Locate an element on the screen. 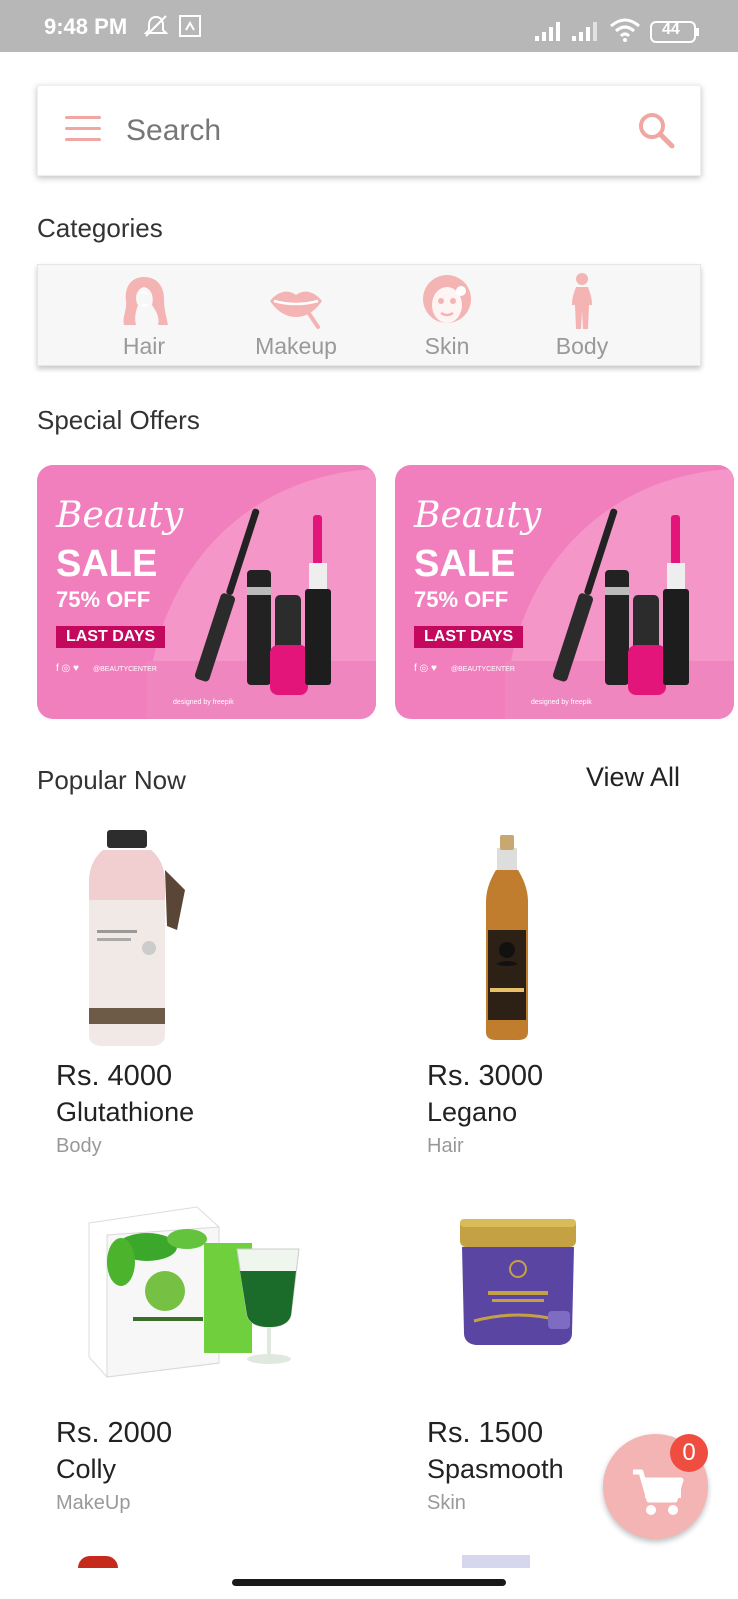  magnifier-icon is located at coordinates (656, 130).